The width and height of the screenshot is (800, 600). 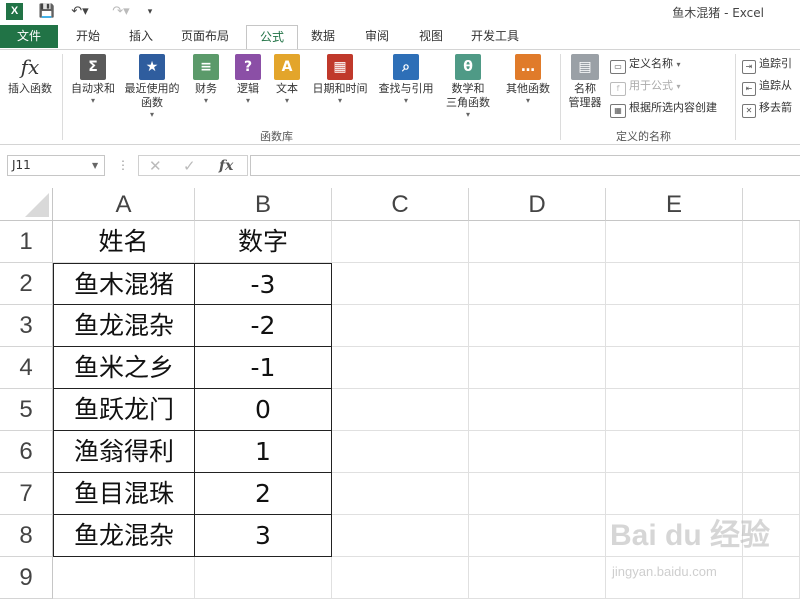 What do you see at coordinates (80, 12) in the screenshot?
I see `undo-icon: ↶▾` at bounding box center [80, 12].